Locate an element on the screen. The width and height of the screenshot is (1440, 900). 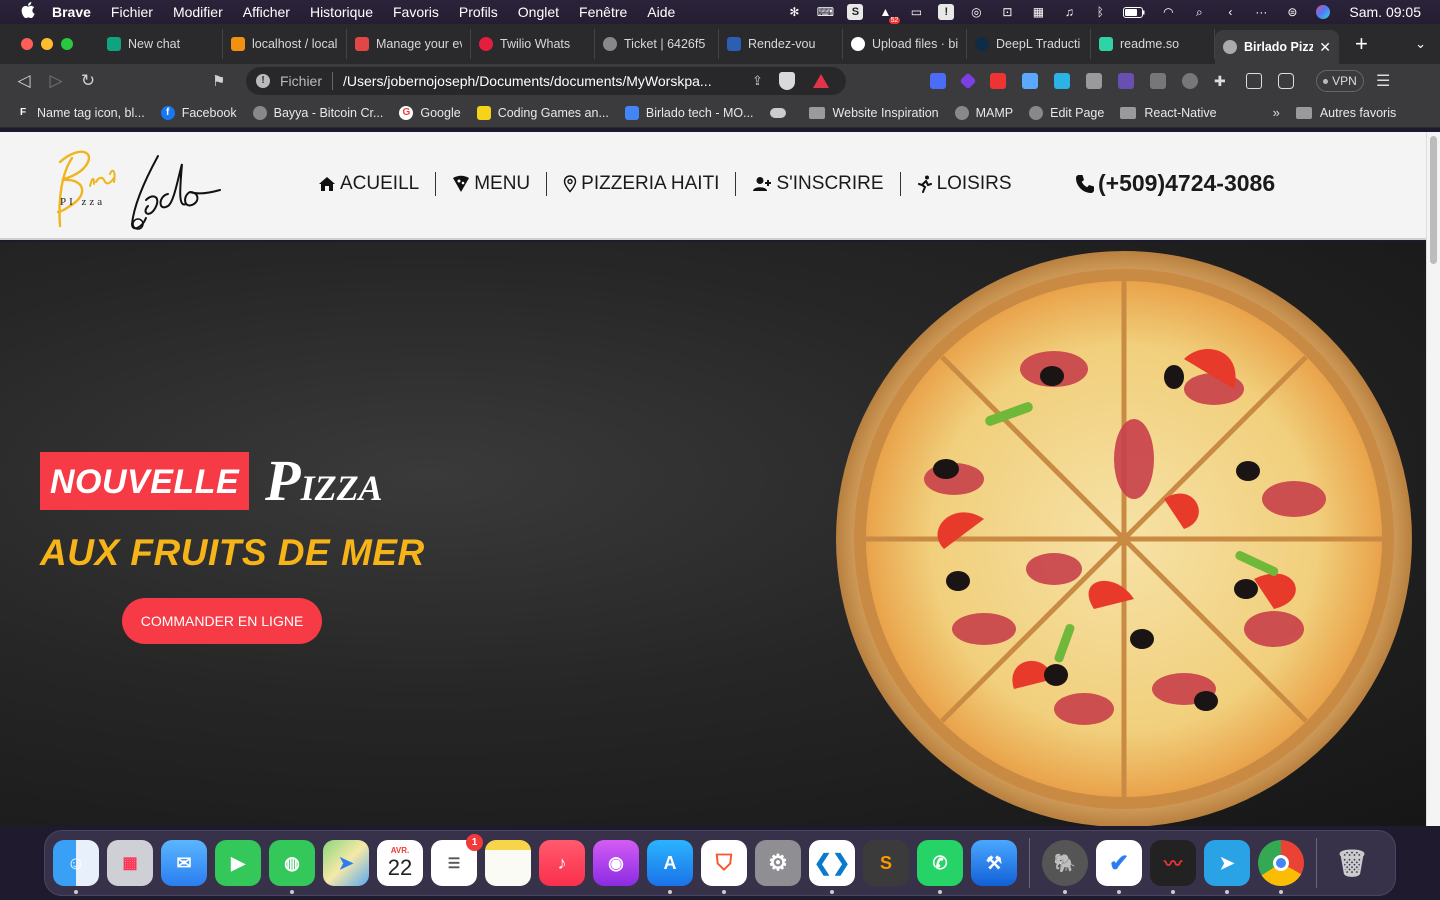
control-center-icon: ⊜ is located at coordinates (1292, 12).